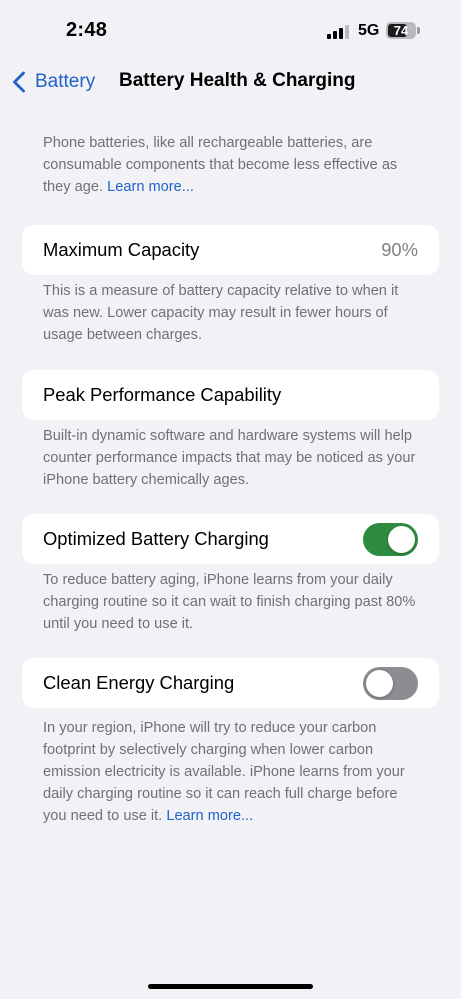 Image resolution: width=461 pixels, height=999 pixels. I want to click on clean-energy-toggle, so click(390, 683).